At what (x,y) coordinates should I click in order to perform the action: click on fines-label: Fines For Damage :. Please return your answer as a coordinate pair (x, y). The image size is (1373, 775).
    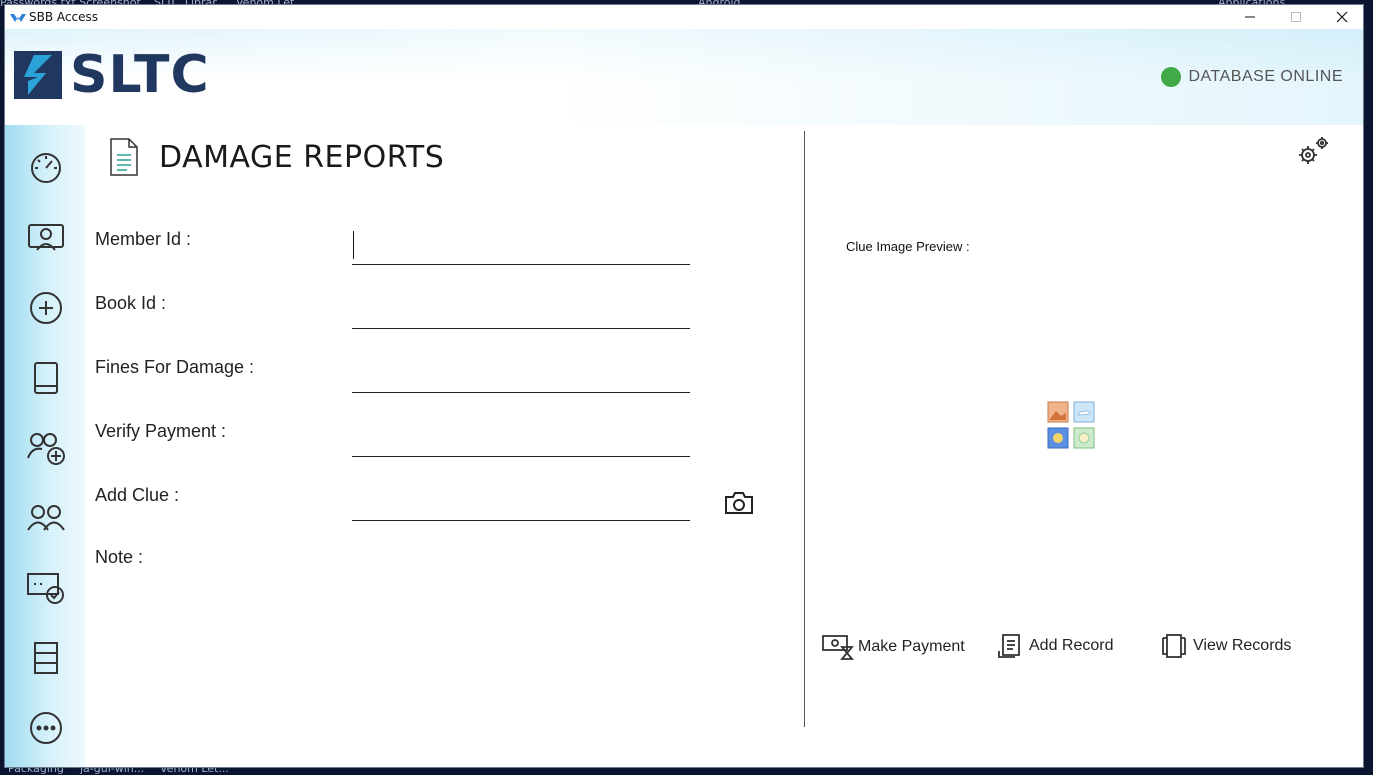
    Looking at the image, I should click on (175, 367).